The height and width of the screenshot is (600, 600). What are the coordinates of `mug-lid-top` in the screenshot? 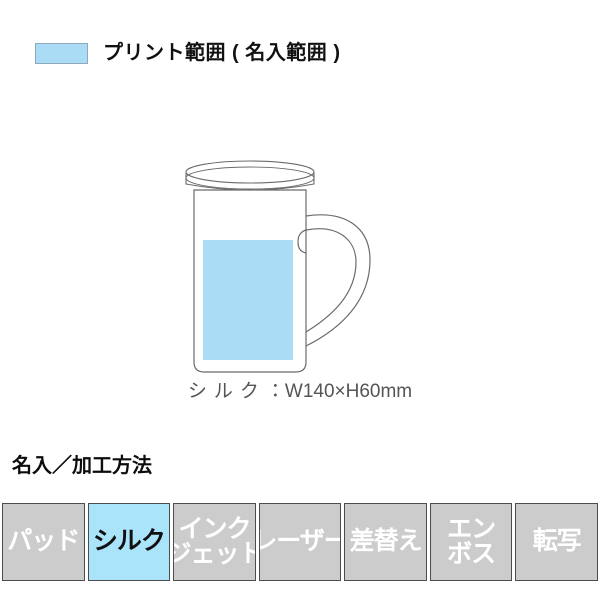 It's located at (250, 172).